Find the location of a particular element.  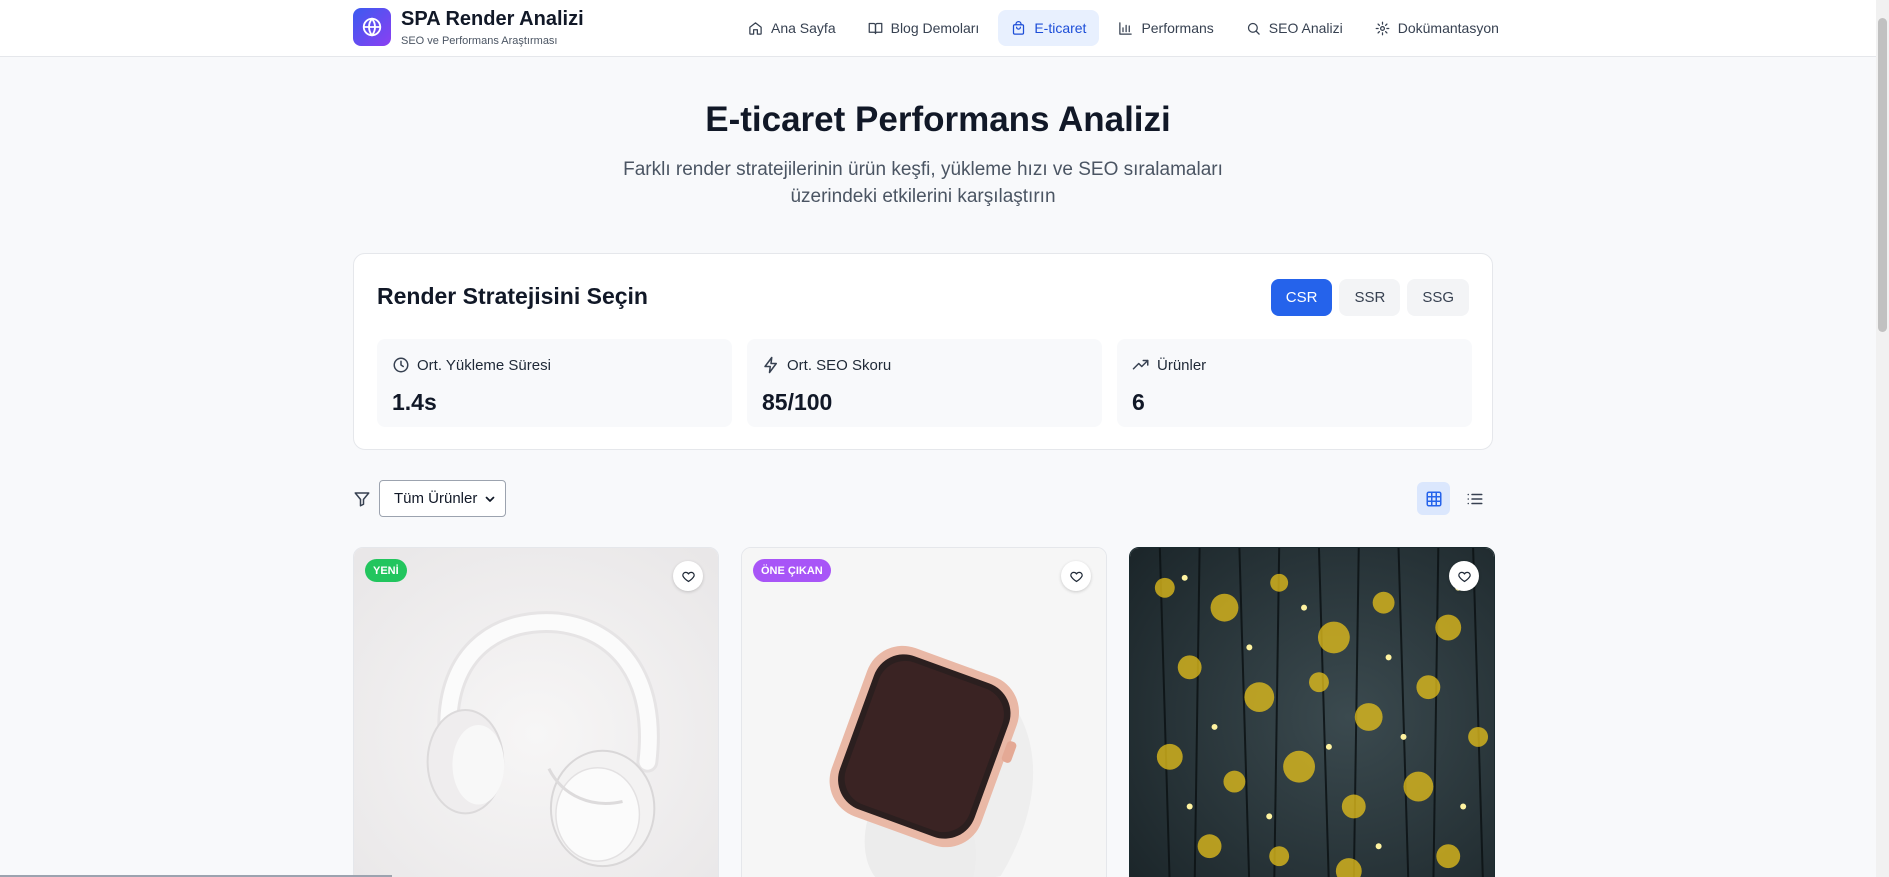

nav-item-ana-sayfa: Ana Sayfa is located at coordinates (792, 28).